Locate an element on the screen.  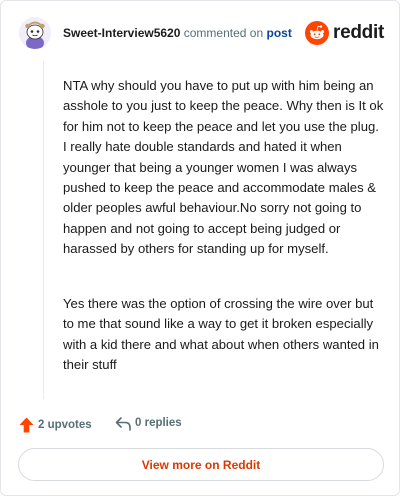
post-link: post is located at coordinates (278, 33).